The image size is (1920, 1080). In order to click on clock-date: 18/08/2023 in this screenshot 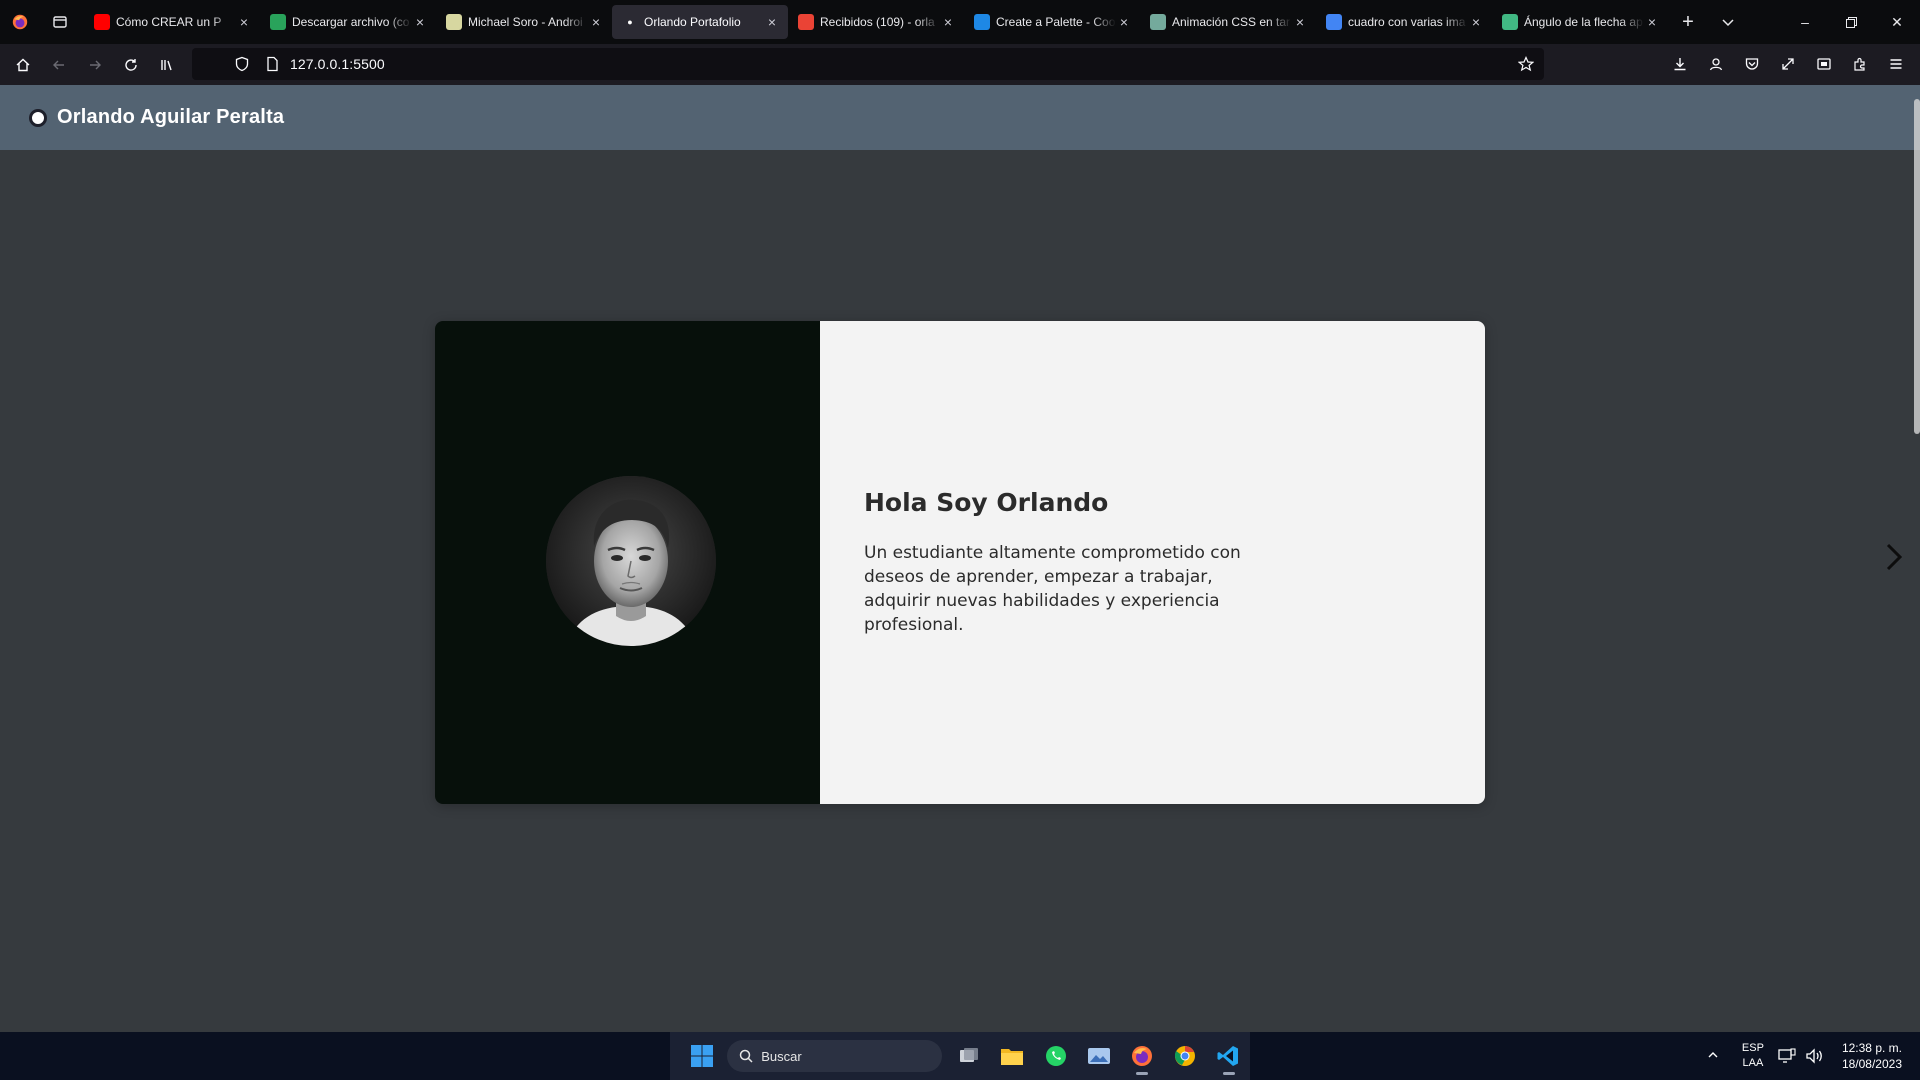, I will do `click(1871, 1064)`.